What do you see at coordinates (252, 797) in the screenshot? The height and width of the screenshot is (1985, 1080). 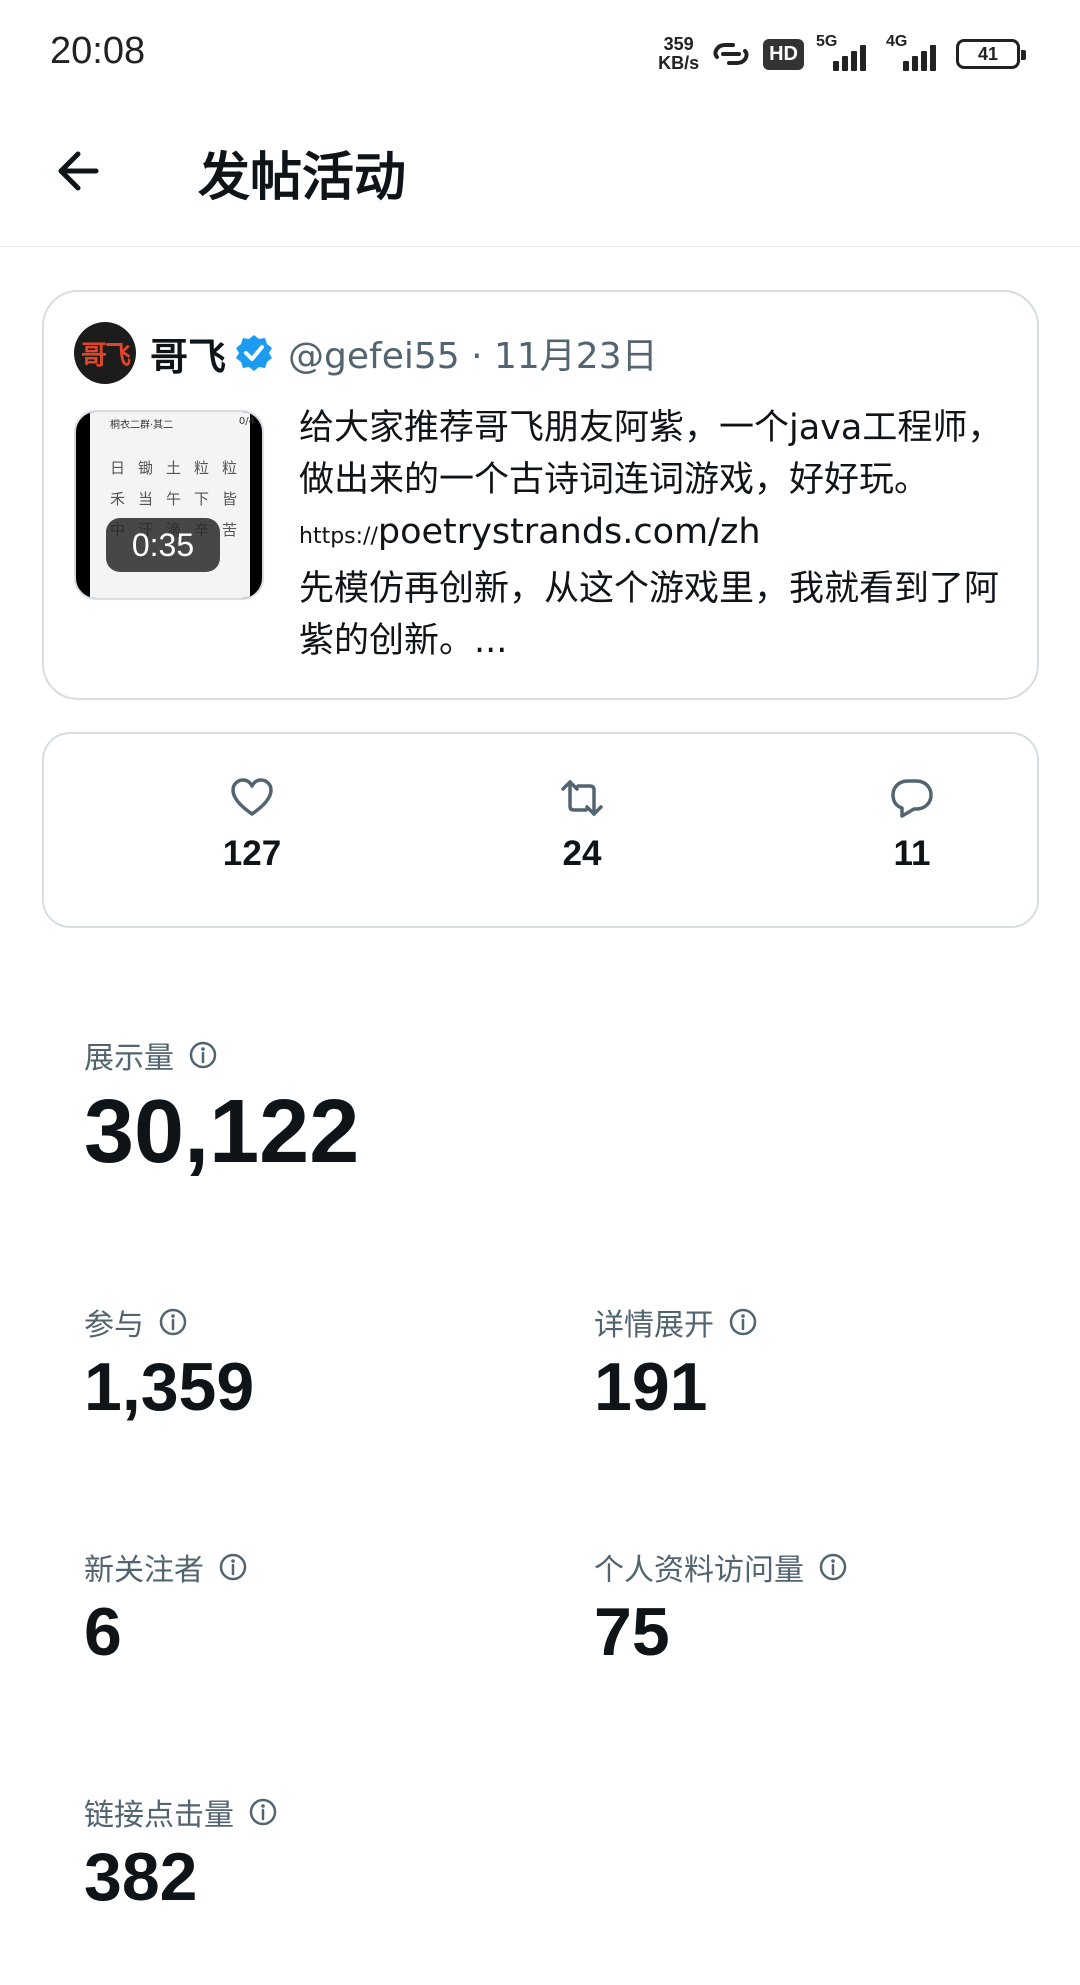 I see `heart-icon` at bounding box center [252, 797].